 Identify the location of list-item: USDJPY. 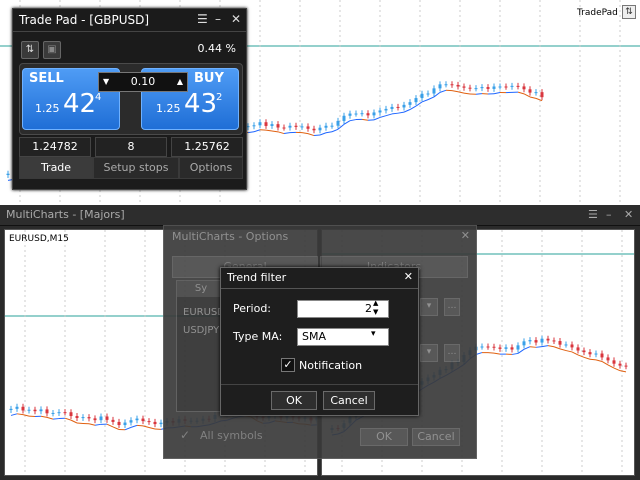
(201, 330).